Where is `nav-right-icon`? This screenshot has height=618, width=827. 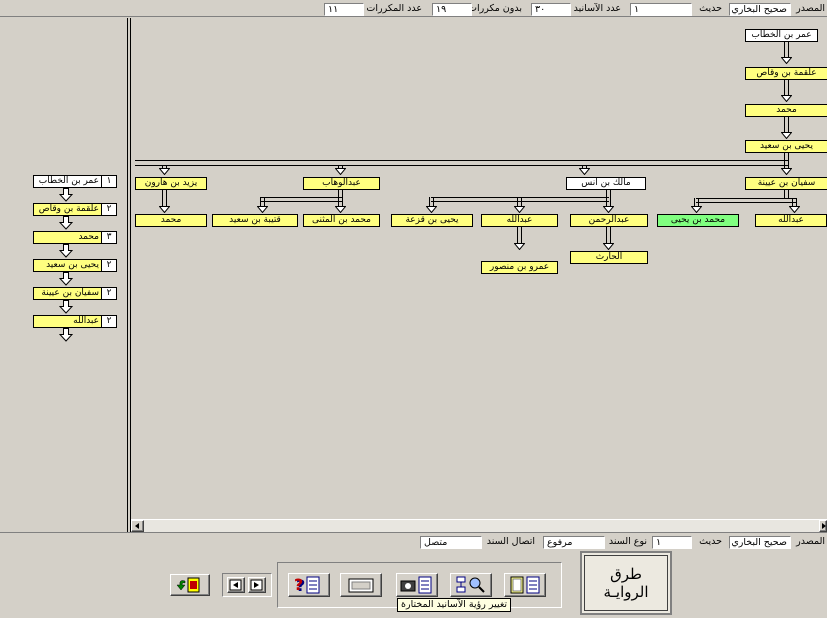
nav-right-icon is located at coordinates (256, 585).